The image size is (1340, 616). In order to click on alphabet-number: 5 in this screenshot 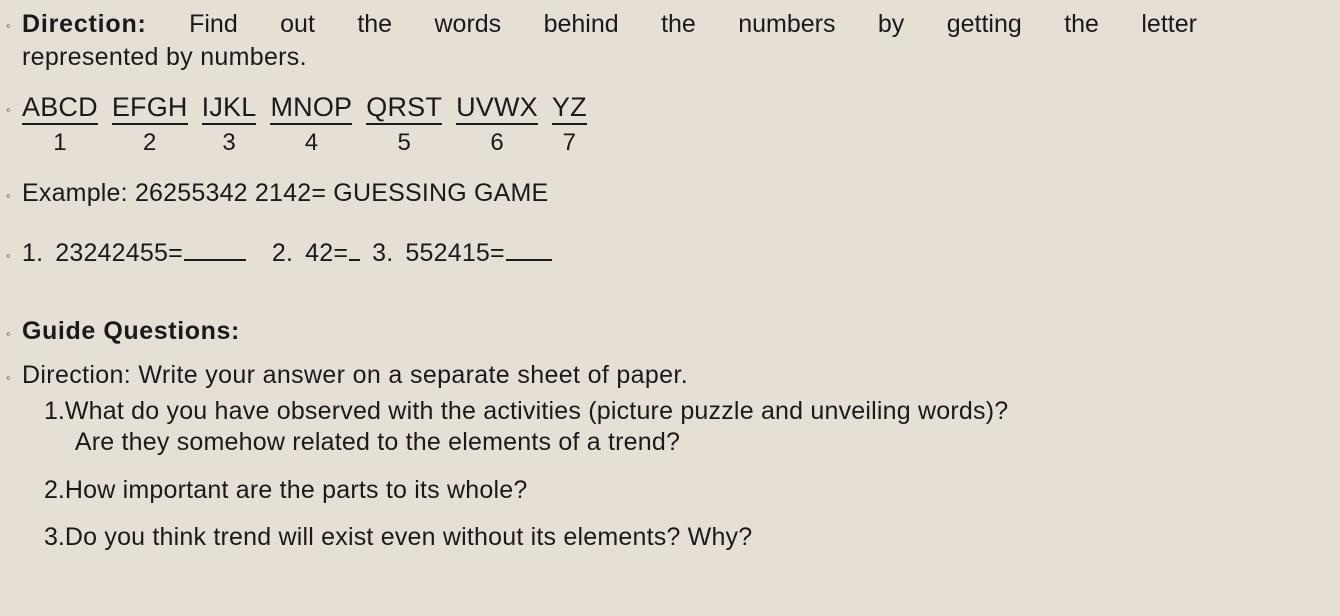, I will do `click(404, 142)`.